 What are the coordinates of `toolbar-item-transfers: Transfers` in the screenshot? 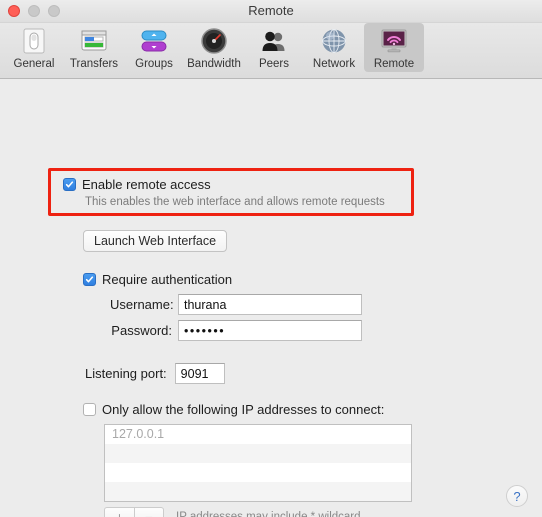 It's located at (94, 47).